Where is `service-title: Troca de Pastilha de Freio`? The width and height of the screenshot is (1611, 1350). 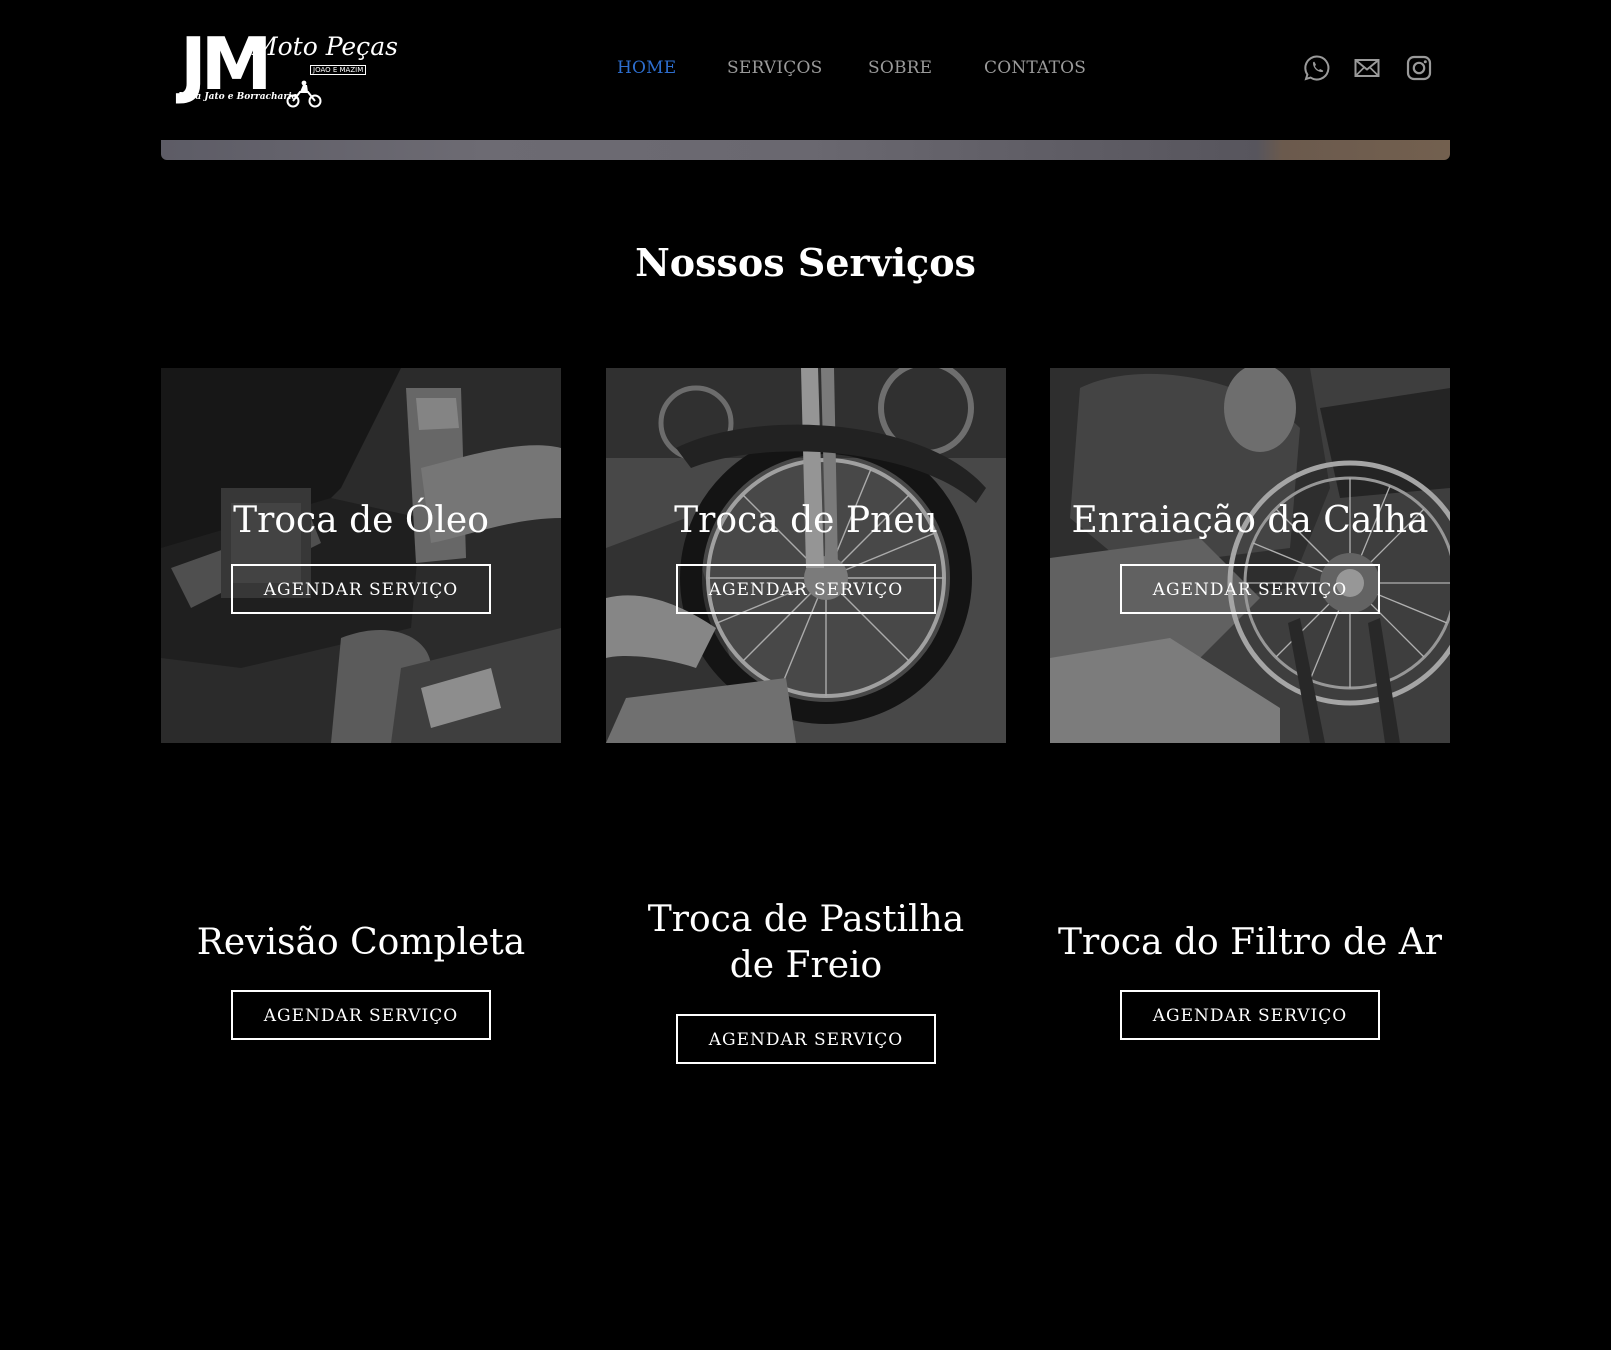 service-title: Troca de Pastilha de Freio is located at coordinates (806, 942).